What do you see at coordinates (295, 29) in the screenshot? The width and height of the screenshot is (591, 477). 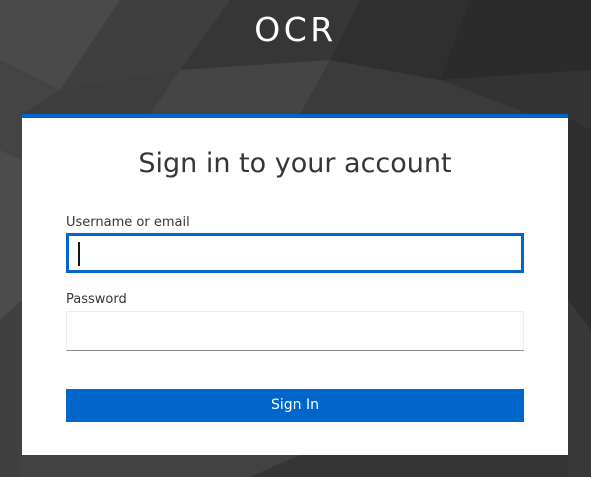 I see `brand-title: OCR` at bounding box center [295, 29].